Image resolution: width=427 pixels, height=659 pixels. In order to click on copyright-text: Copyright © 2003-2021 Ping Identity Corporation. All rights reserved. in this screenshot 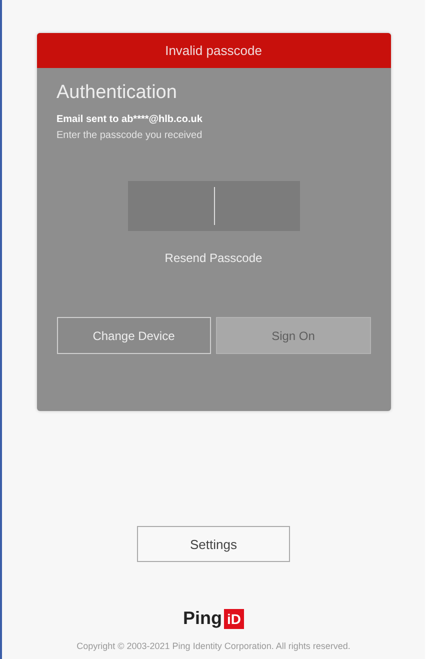, I will do `click(213, 646)`.